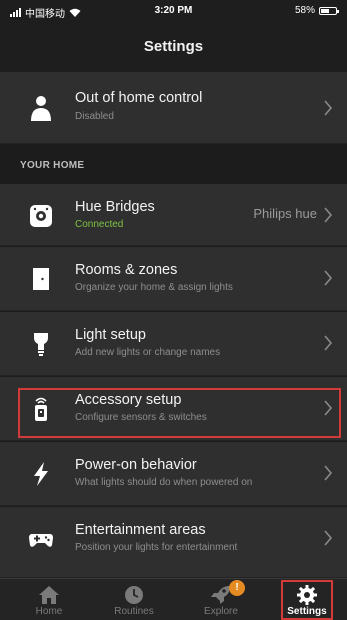 This screenshot has height=620, width=347. I want to click on battery-icon, so click(329, 10).